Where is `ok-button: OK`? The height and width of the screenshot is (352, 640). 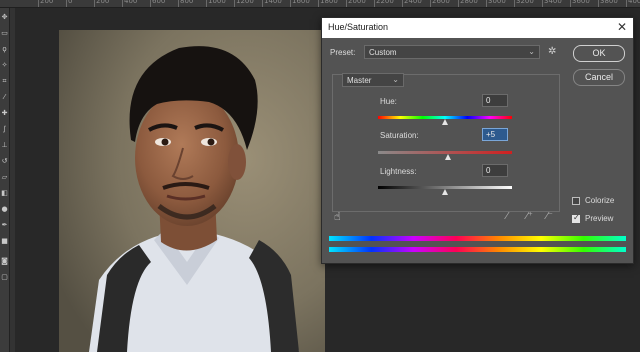
ok-button: OK is located at coordinates (599, 53).